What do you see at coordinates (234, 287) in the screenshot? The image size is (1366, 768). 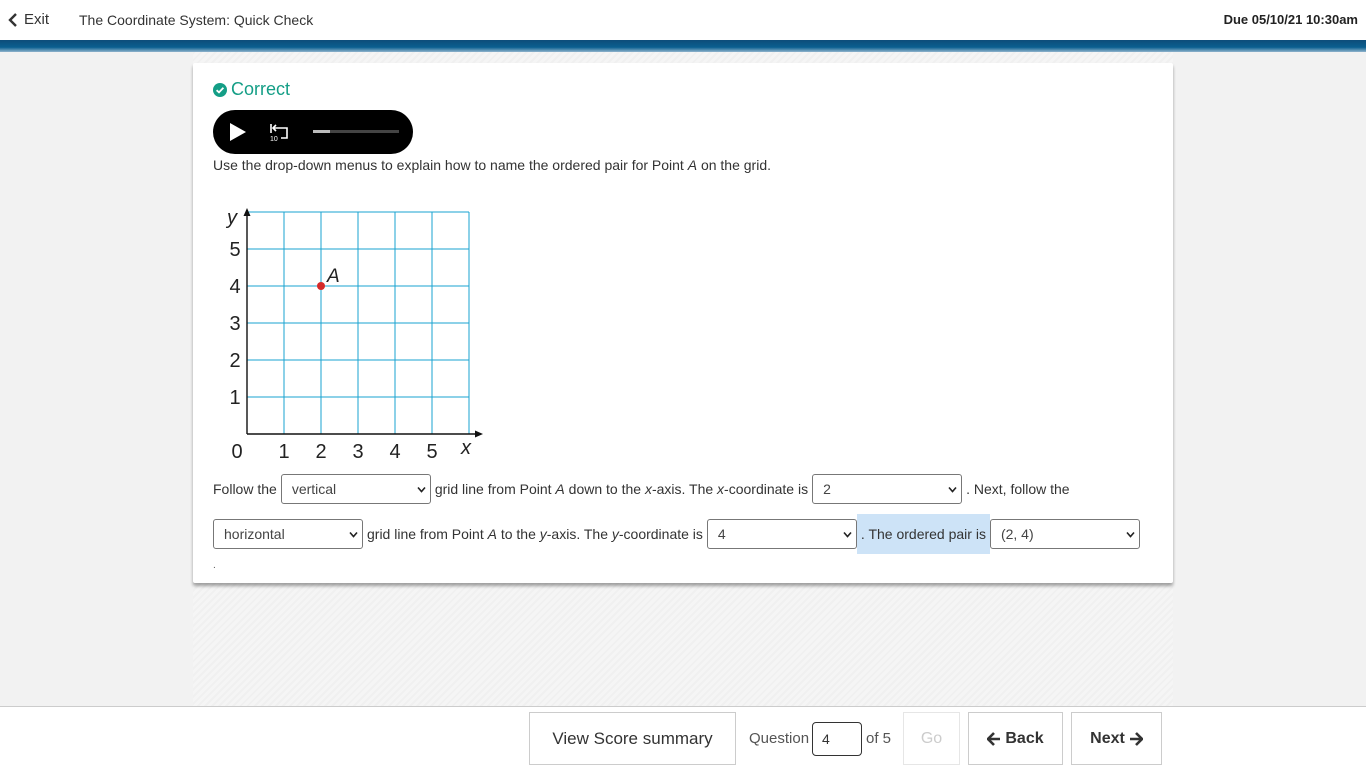 I see `y-tick-label: 4` at bounding box center [234, 287].